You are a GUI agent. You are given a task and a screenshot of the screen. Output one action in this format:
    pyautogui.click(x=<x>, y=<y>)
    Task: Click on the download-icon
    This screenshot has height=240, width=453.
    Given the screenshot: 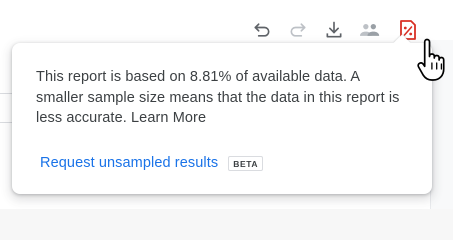 What is the action you would take?
    pyautogui.click(x=334, y=29)
    